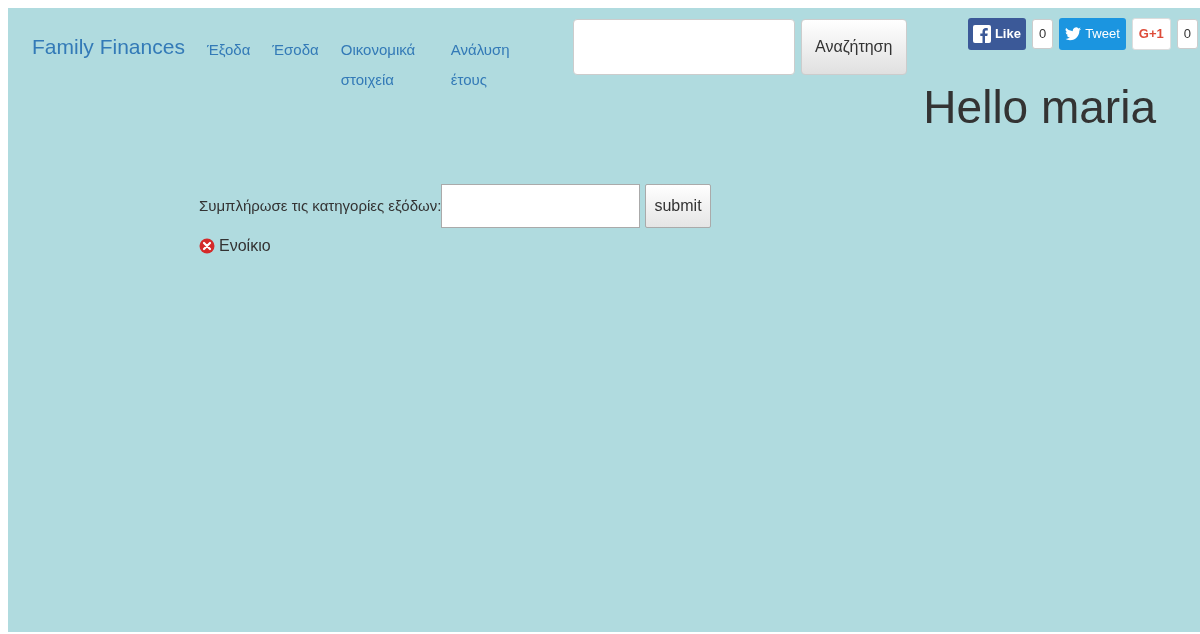 This screenshot has width=1200, height=634. Describe the element at coordinates (245, 246) in the screenshot. I see `category-item: Ενοίκιο` at that location.